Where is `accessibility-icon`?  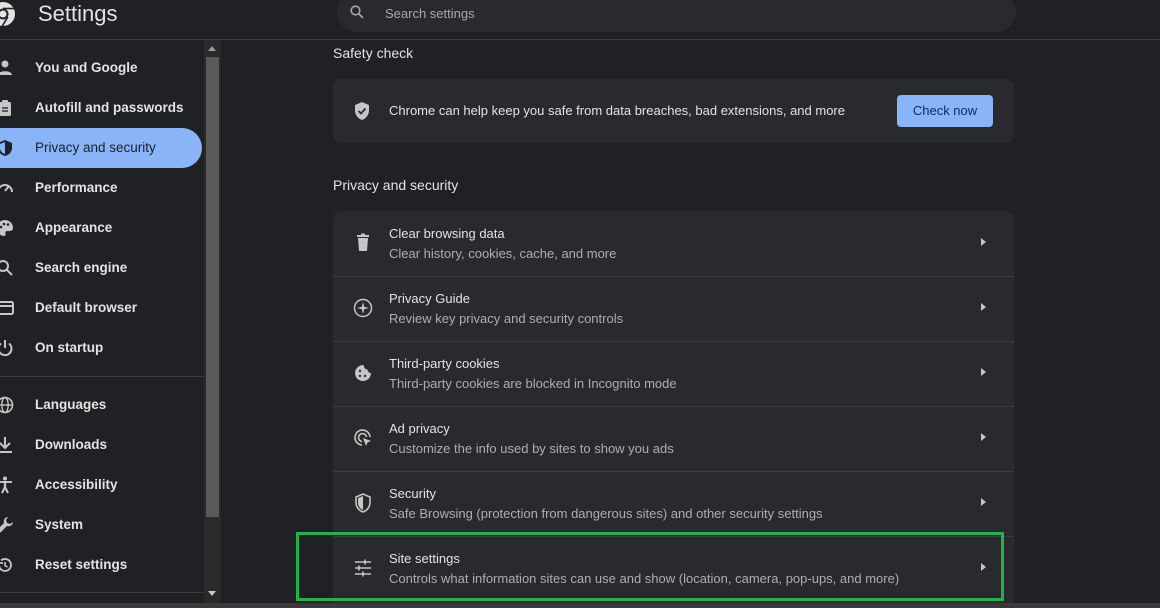 accessibility-icon is located at coordinates (6, 485).